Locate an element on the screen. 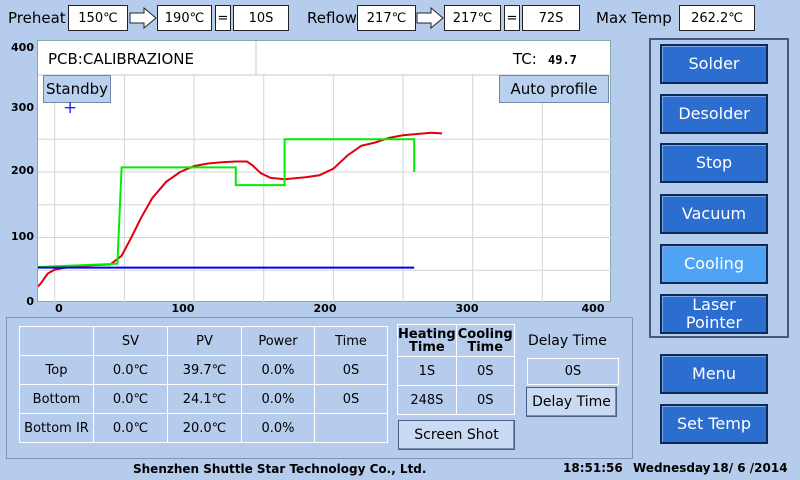  laser-pointer-label-line1: Laser is located at coordinates (714, 304).